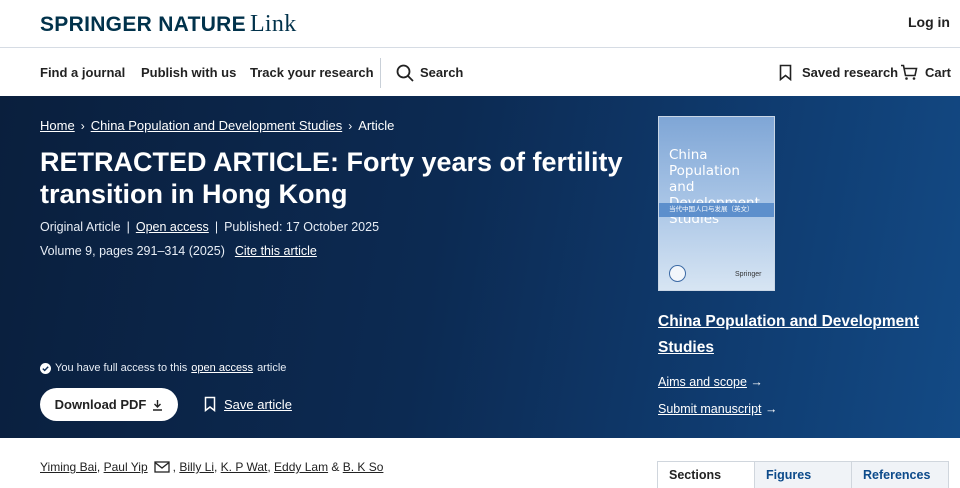  What do you see at coordinates (222, 368) in the screenshot?
I see `access-open-access-link: open access` at bounding box center [222, 368].